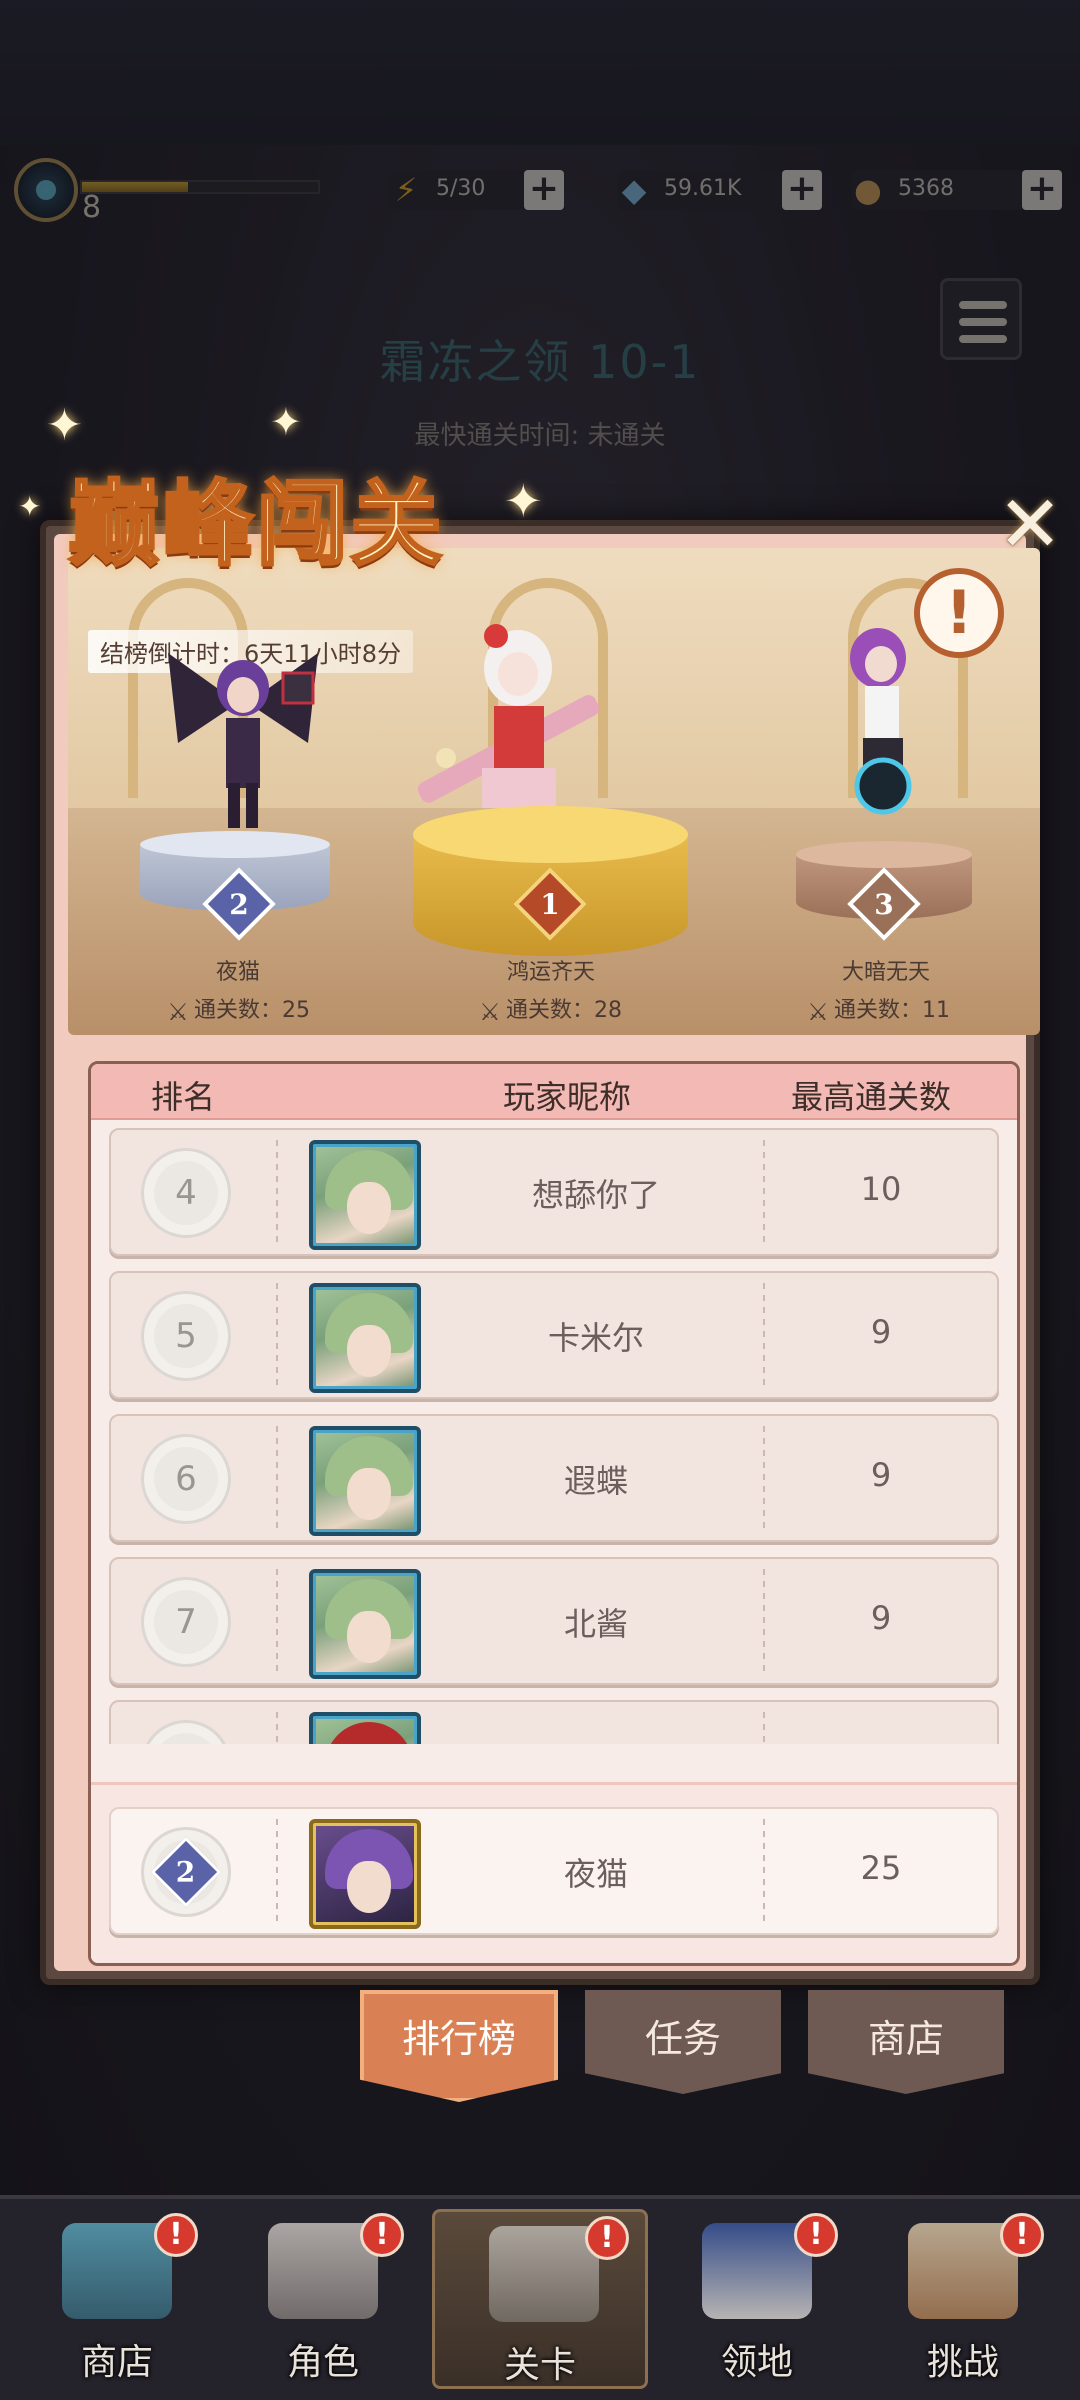  What do you see at coordinates (239, 904) in the screenshot?
I see `rank2-number: 2` at bounding box center [239, 904].